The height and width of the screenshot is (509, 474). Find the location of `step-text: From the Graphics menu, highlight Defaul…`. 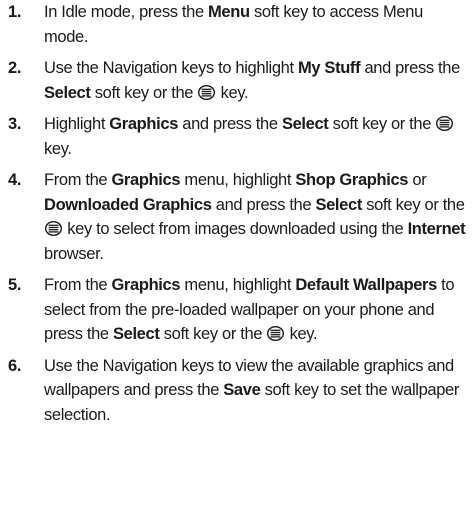

step-text: From the Graphics menu, highlight Defaul… is located at coordinates (249, 309).